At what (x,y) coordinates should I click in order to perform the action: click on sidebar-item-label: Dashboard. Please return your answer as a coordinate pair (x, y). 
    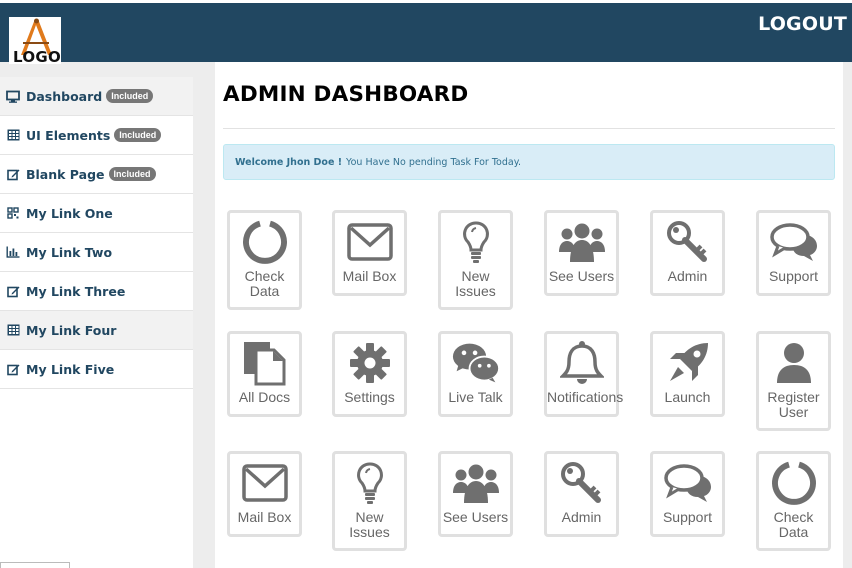
    Looking at the image, I should click on (64, 96).